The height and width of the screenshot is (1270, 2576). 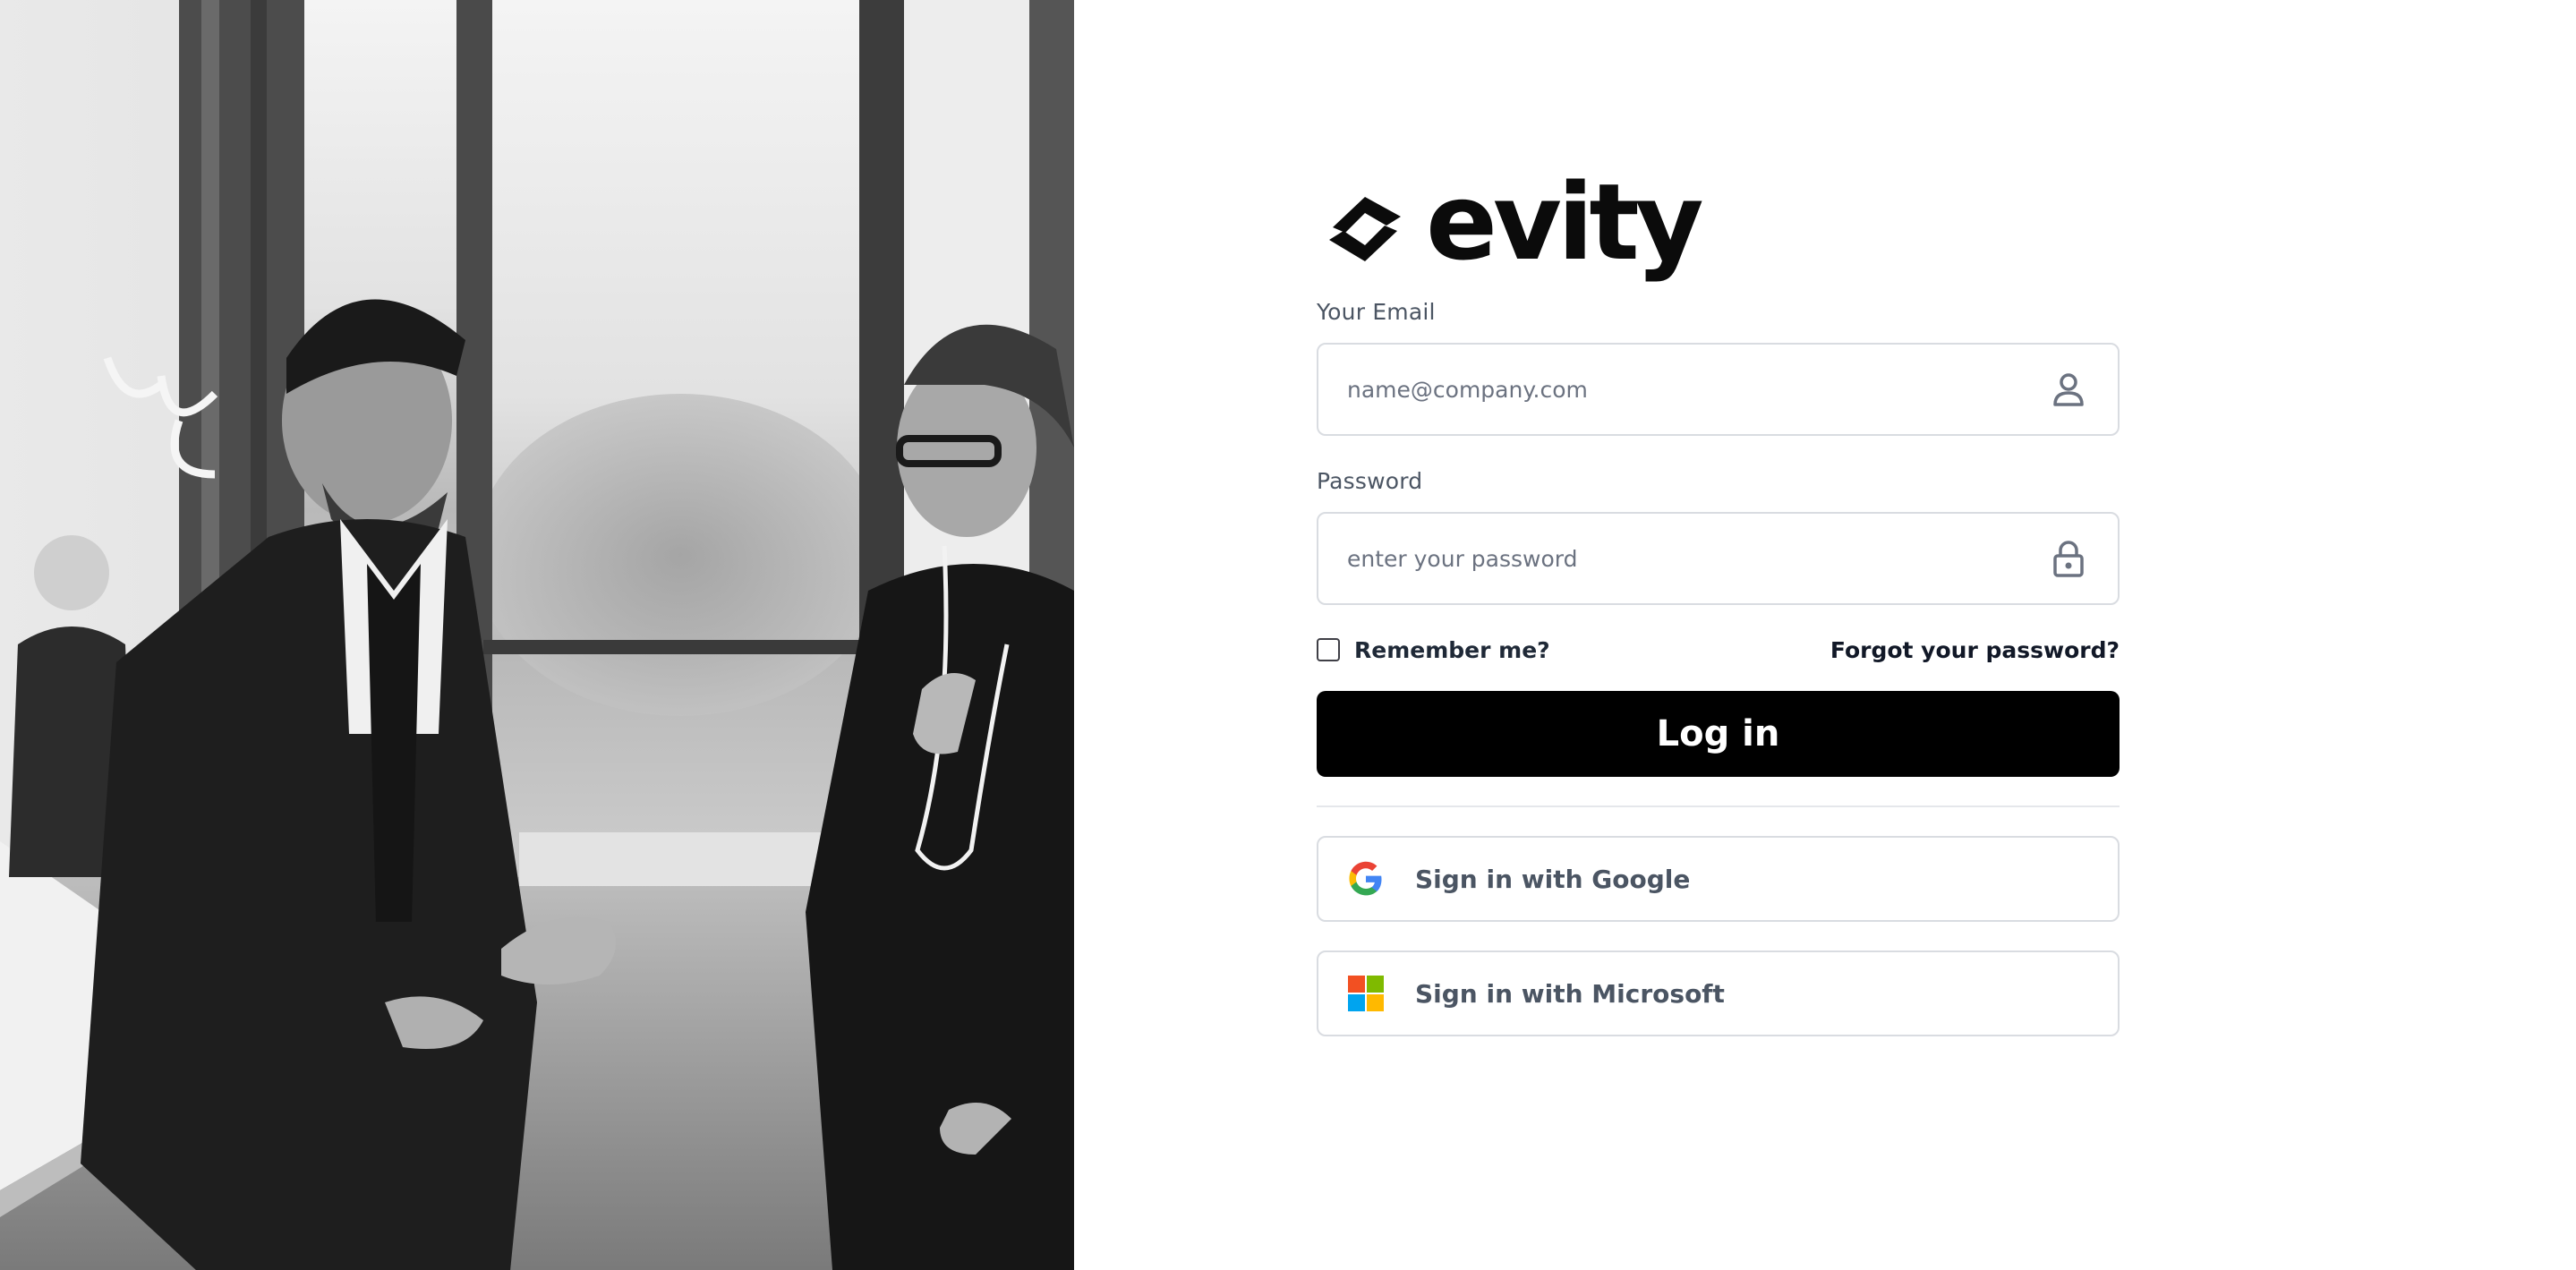 I want to click on login-button: Log in, so click(x=1718, y=734).